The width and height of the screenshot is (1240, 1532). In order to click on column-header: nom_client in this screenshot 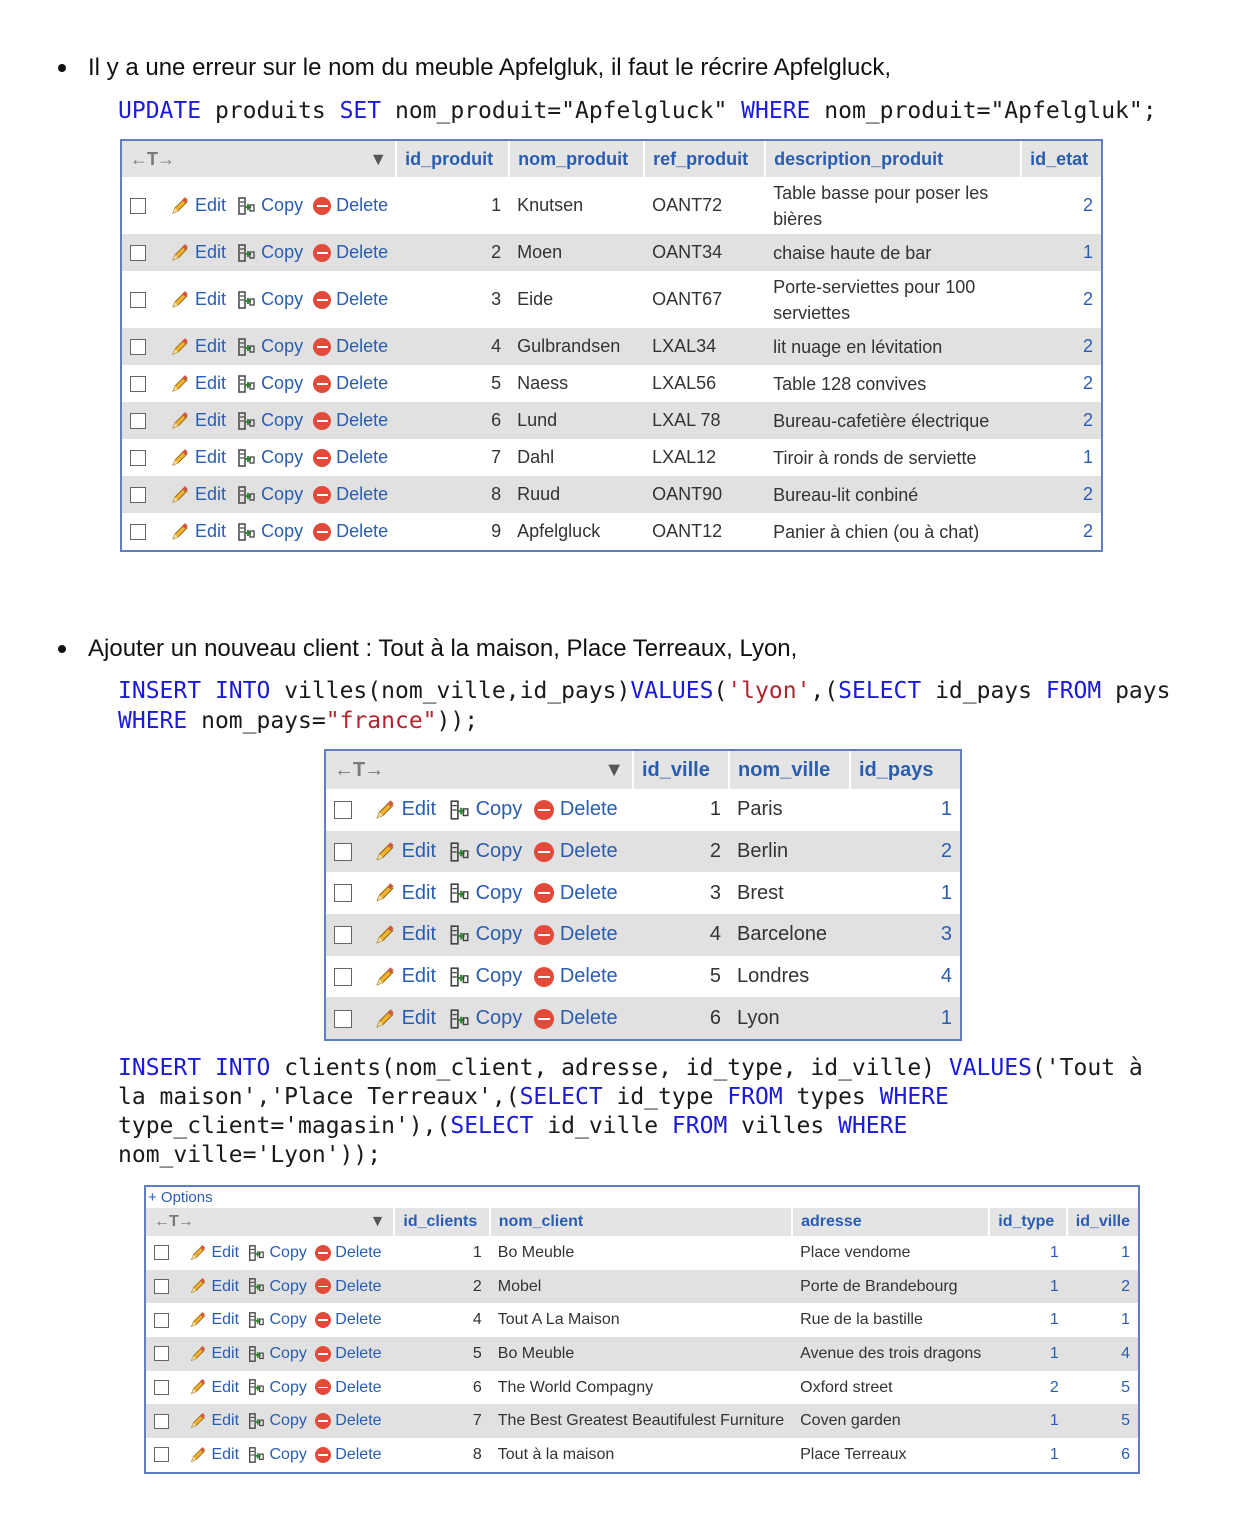, I will do `click(640, 1222)`.